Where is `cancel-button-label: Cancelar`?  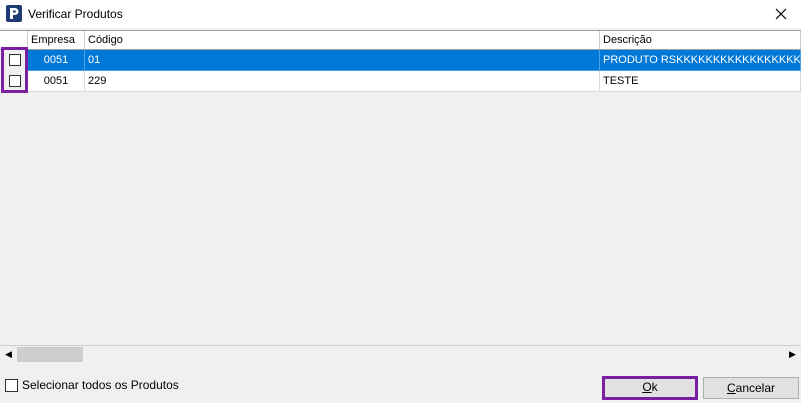
cancel-button-label: Cancelar is located at coordinates (751, 388).